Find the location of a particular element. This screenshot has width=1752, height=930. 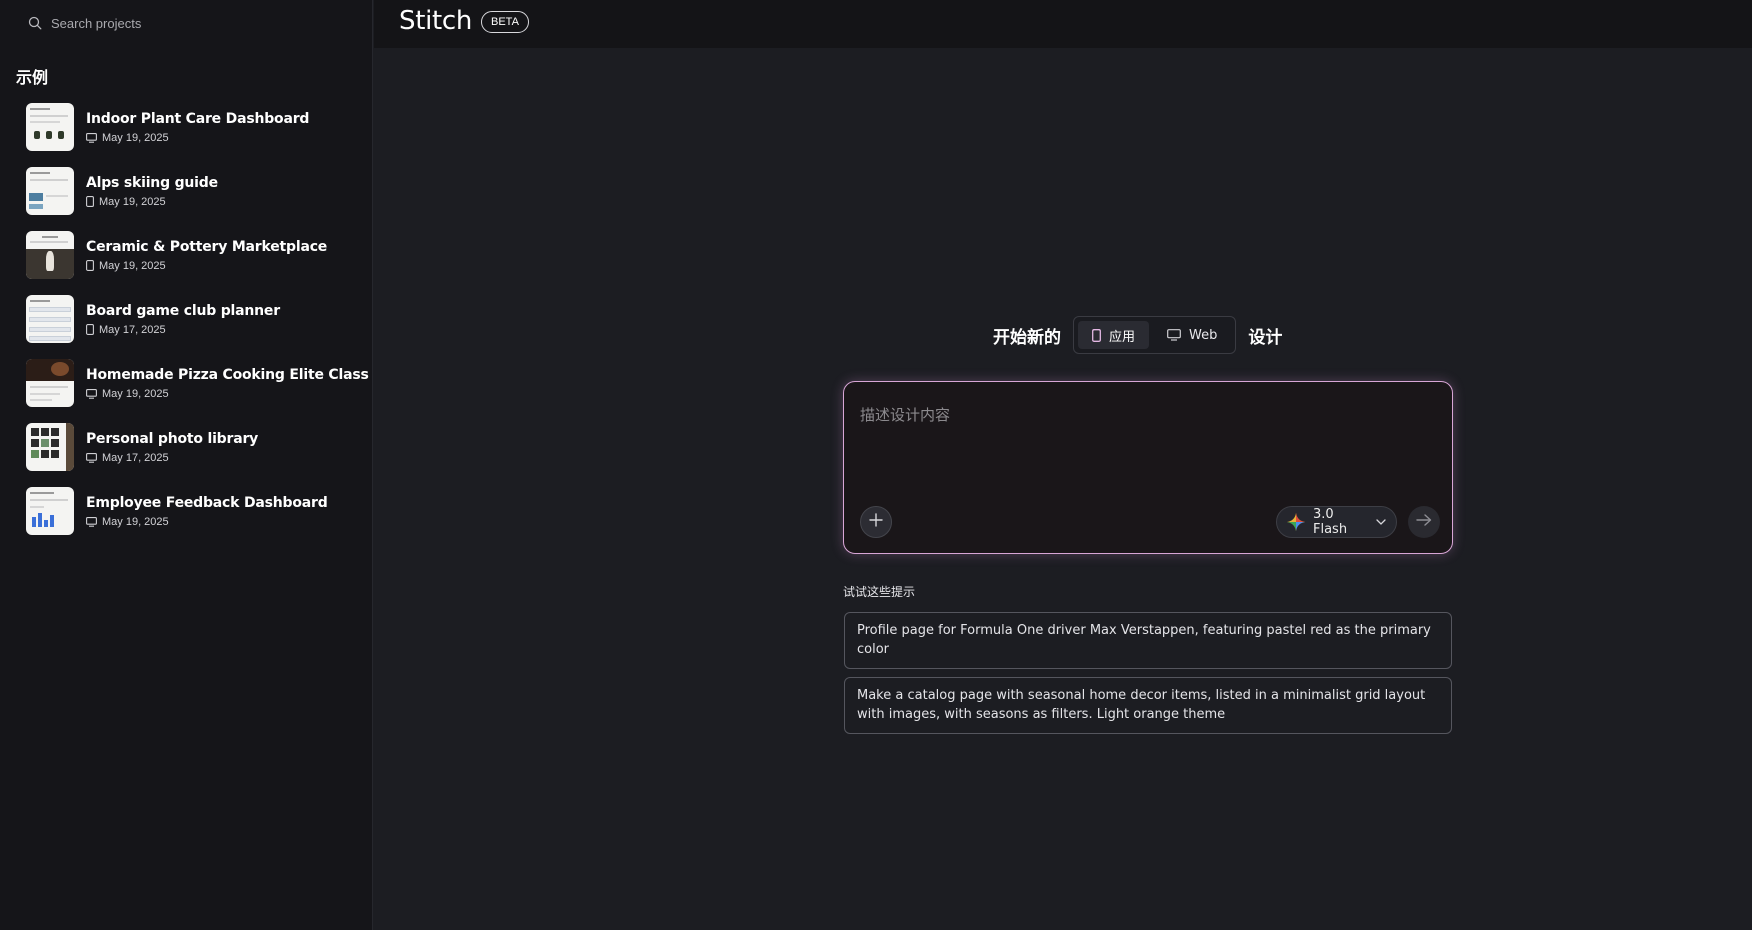

model-label: 3.0 Flash is located at coordinates (1330, 522).